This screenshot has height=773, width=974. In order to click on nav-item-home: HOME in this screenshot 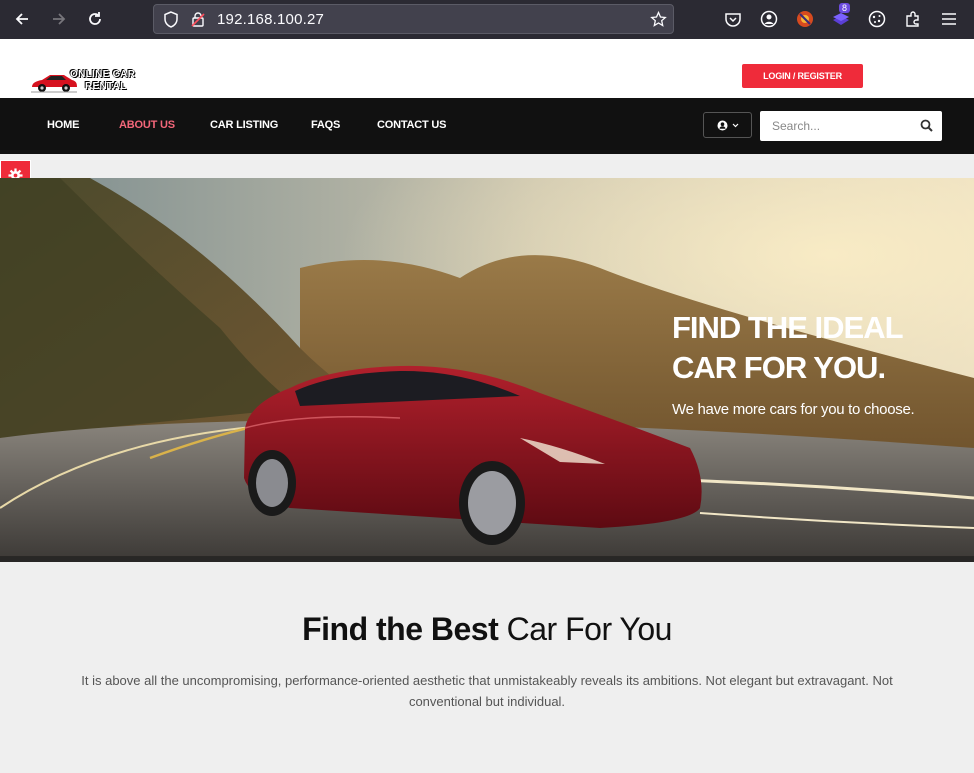, I will do `click(63, 125)`.